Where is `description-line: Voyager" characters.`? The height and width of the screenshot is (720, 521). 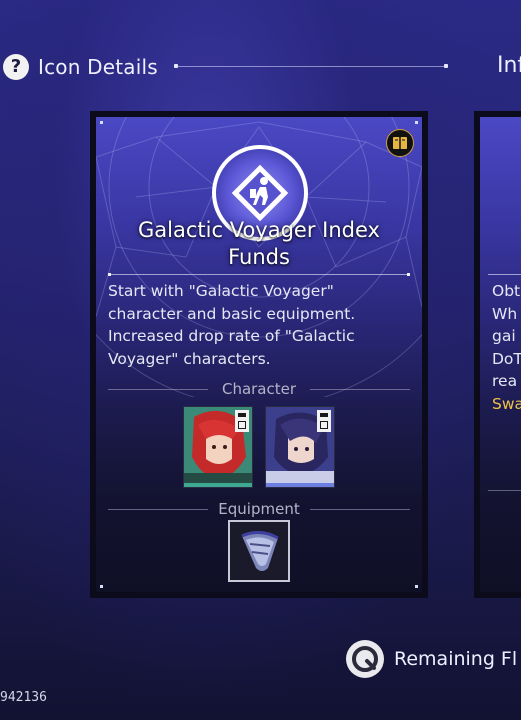
description-line: Voyager" characters. is located at coordinates (189, 358).